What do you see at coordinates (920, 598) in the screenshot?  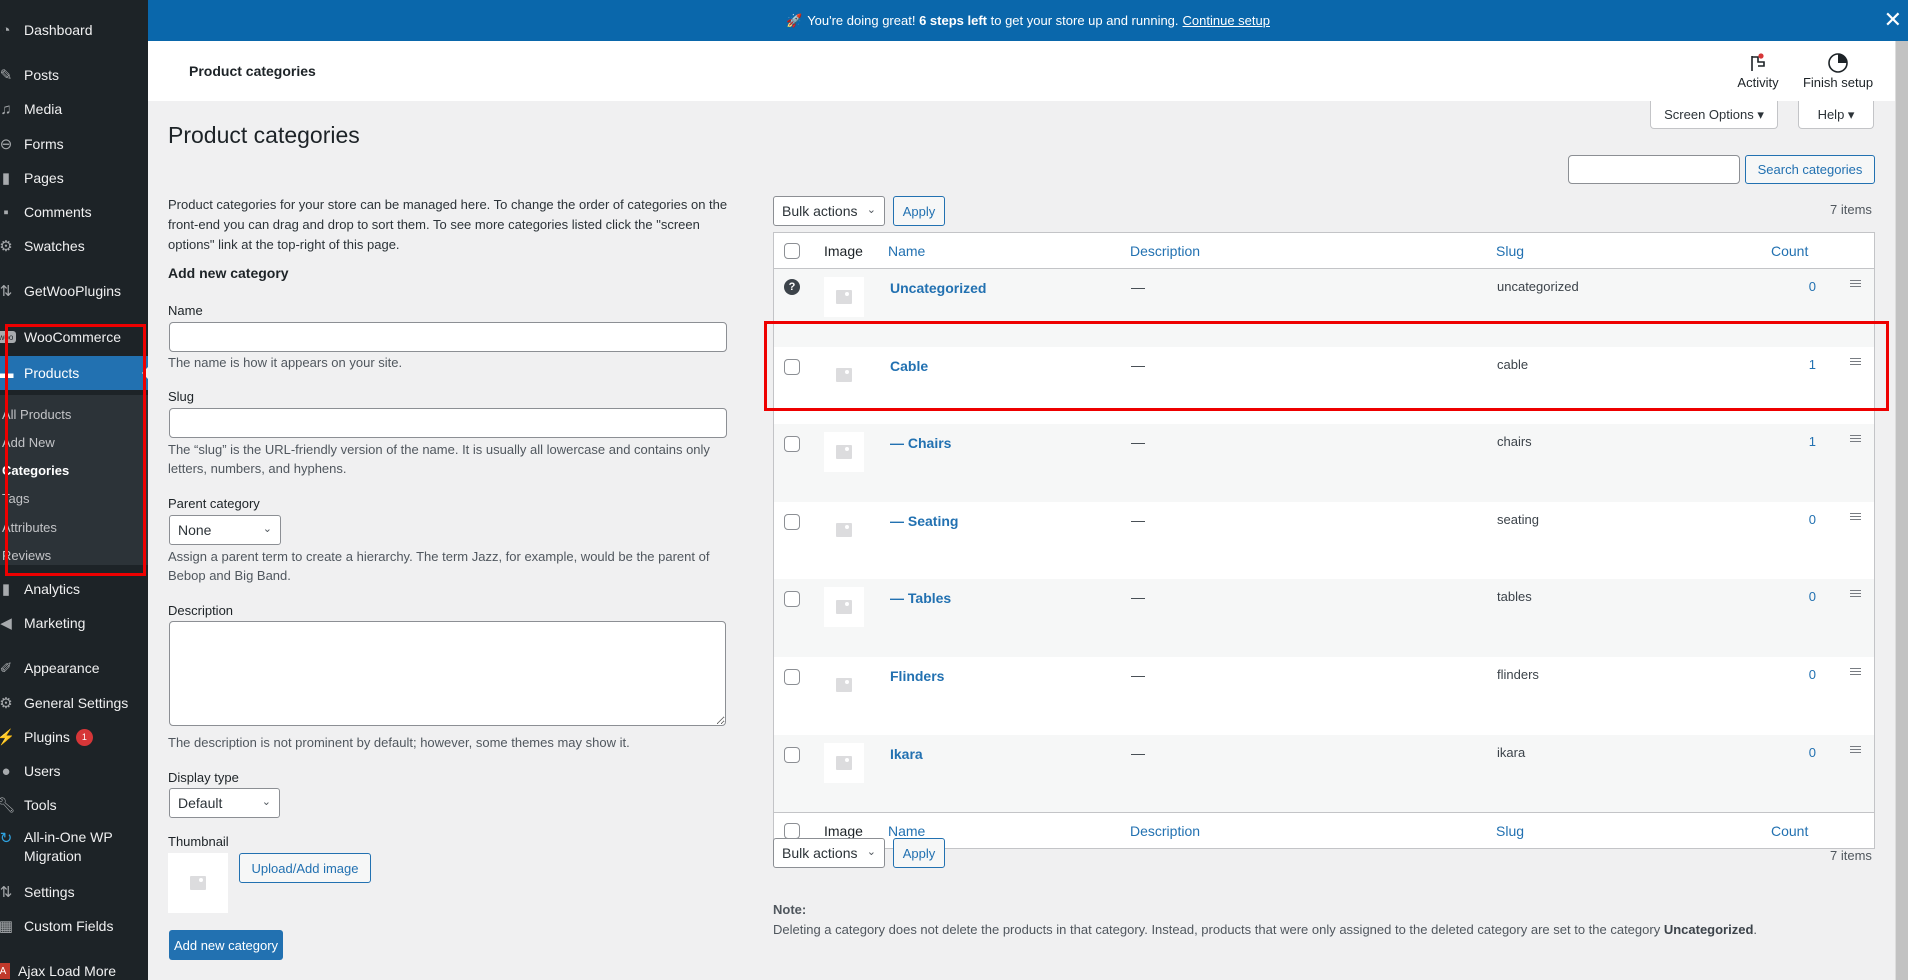 I see `category-name-link: — Tables` at bounding box center [920, 598].